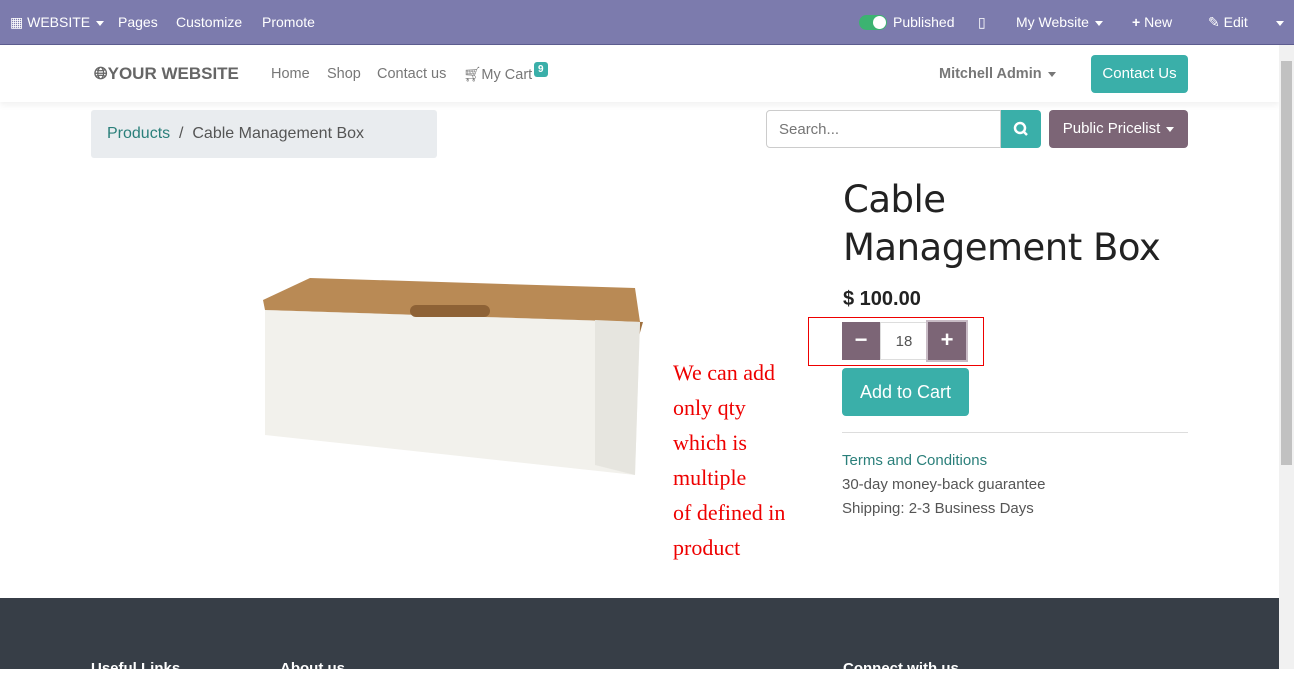 This screenshot has width=1294, height=677. Describe the element at coordinates (290, 74) in the screenshot. I see `nav-home: Home` at that location.